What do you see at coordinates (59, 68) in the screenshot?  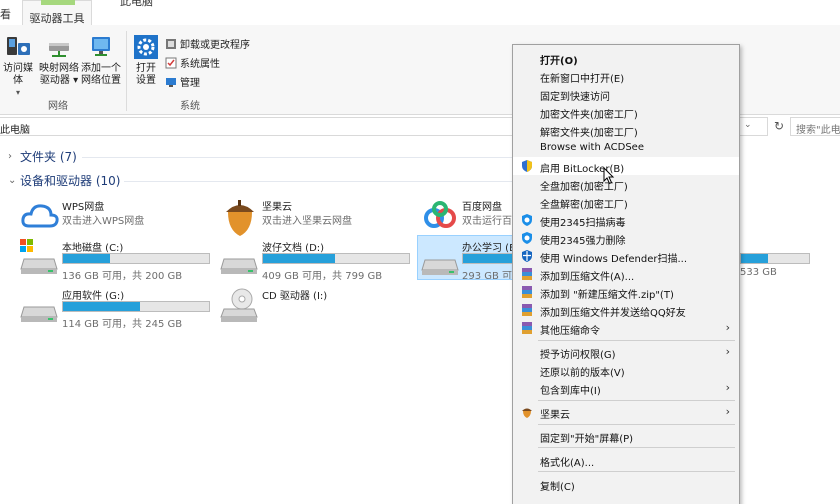 I see `map-drive-label-1: 映射网络` at bounding box center [59, 68].